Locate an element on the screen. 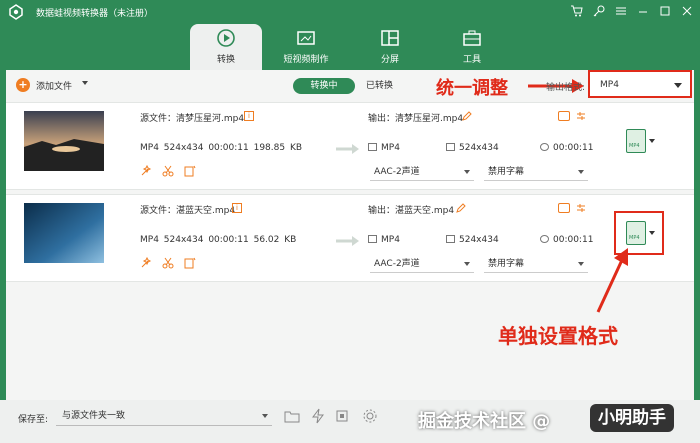  convert-all-format-value: MP4 is located at coordinates (609, 85).